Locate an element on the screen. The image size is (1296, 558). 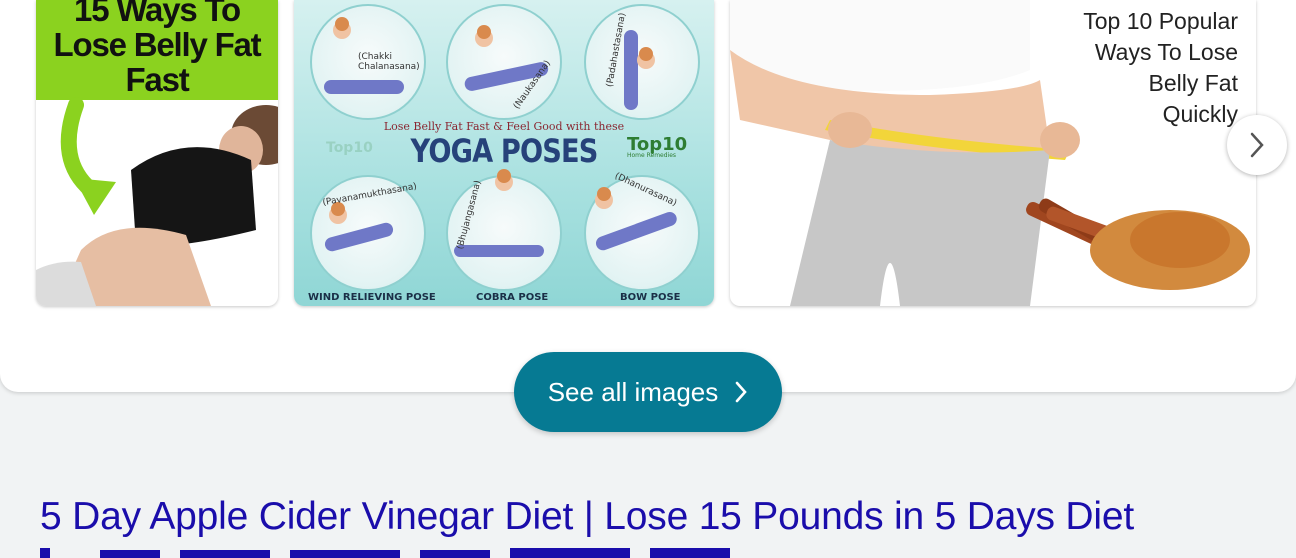
search-result-subtitle-cutoff is located at coordinates (390, 551).